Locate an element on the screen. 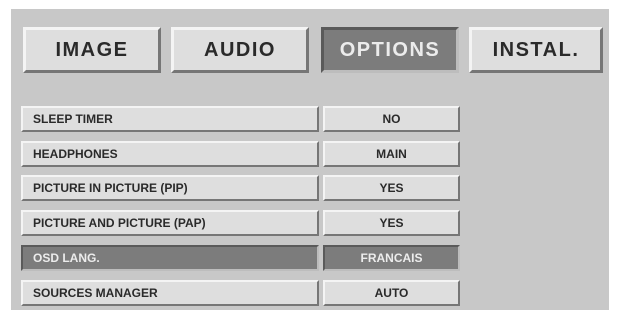 The width and height of the screenshot is (620, 321). option-label: SLEEP TIMER is located at coordinates (170, 119).